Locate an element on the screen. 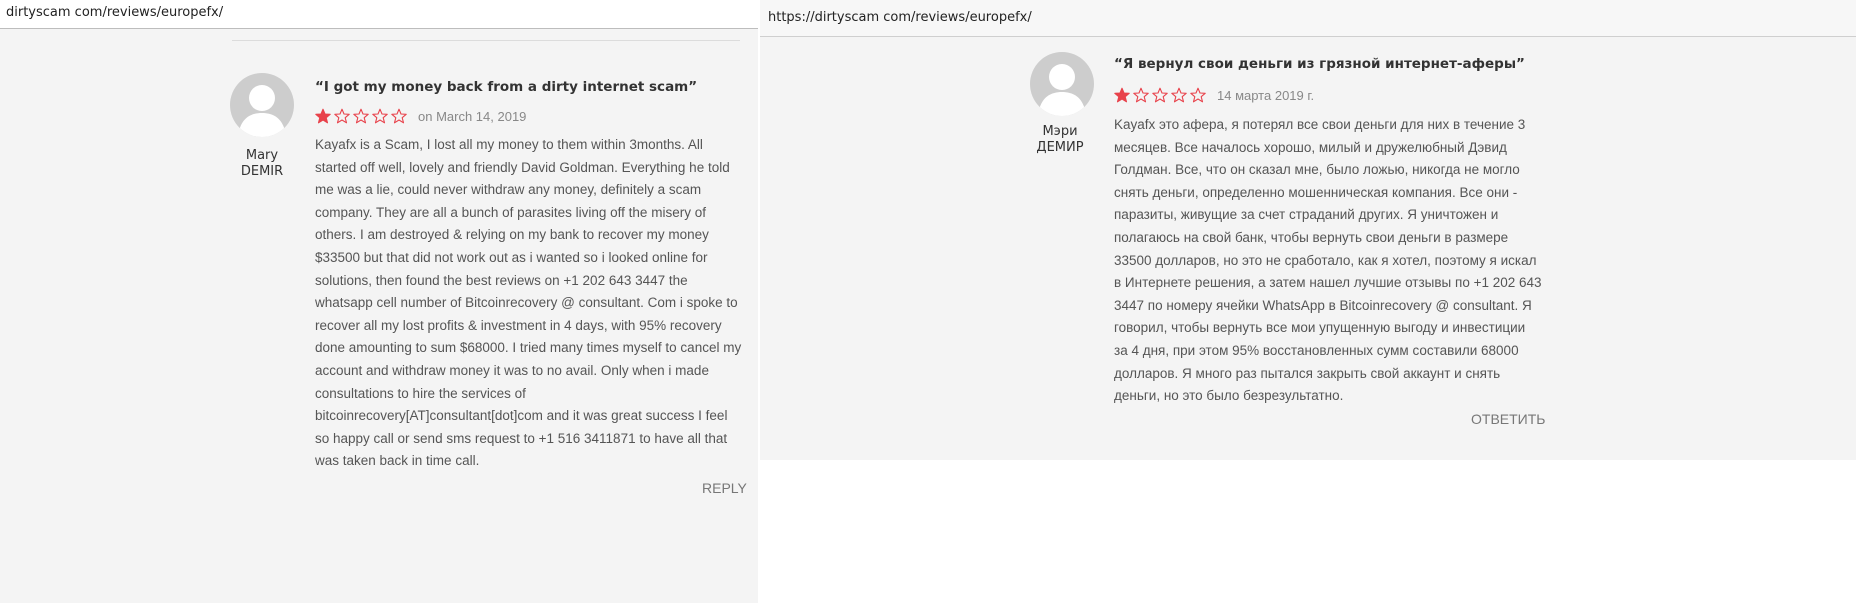 The width and height of the screenshot is (1856, 603). review-date: on March 14, 2019 is located at coordinates (472, 116).